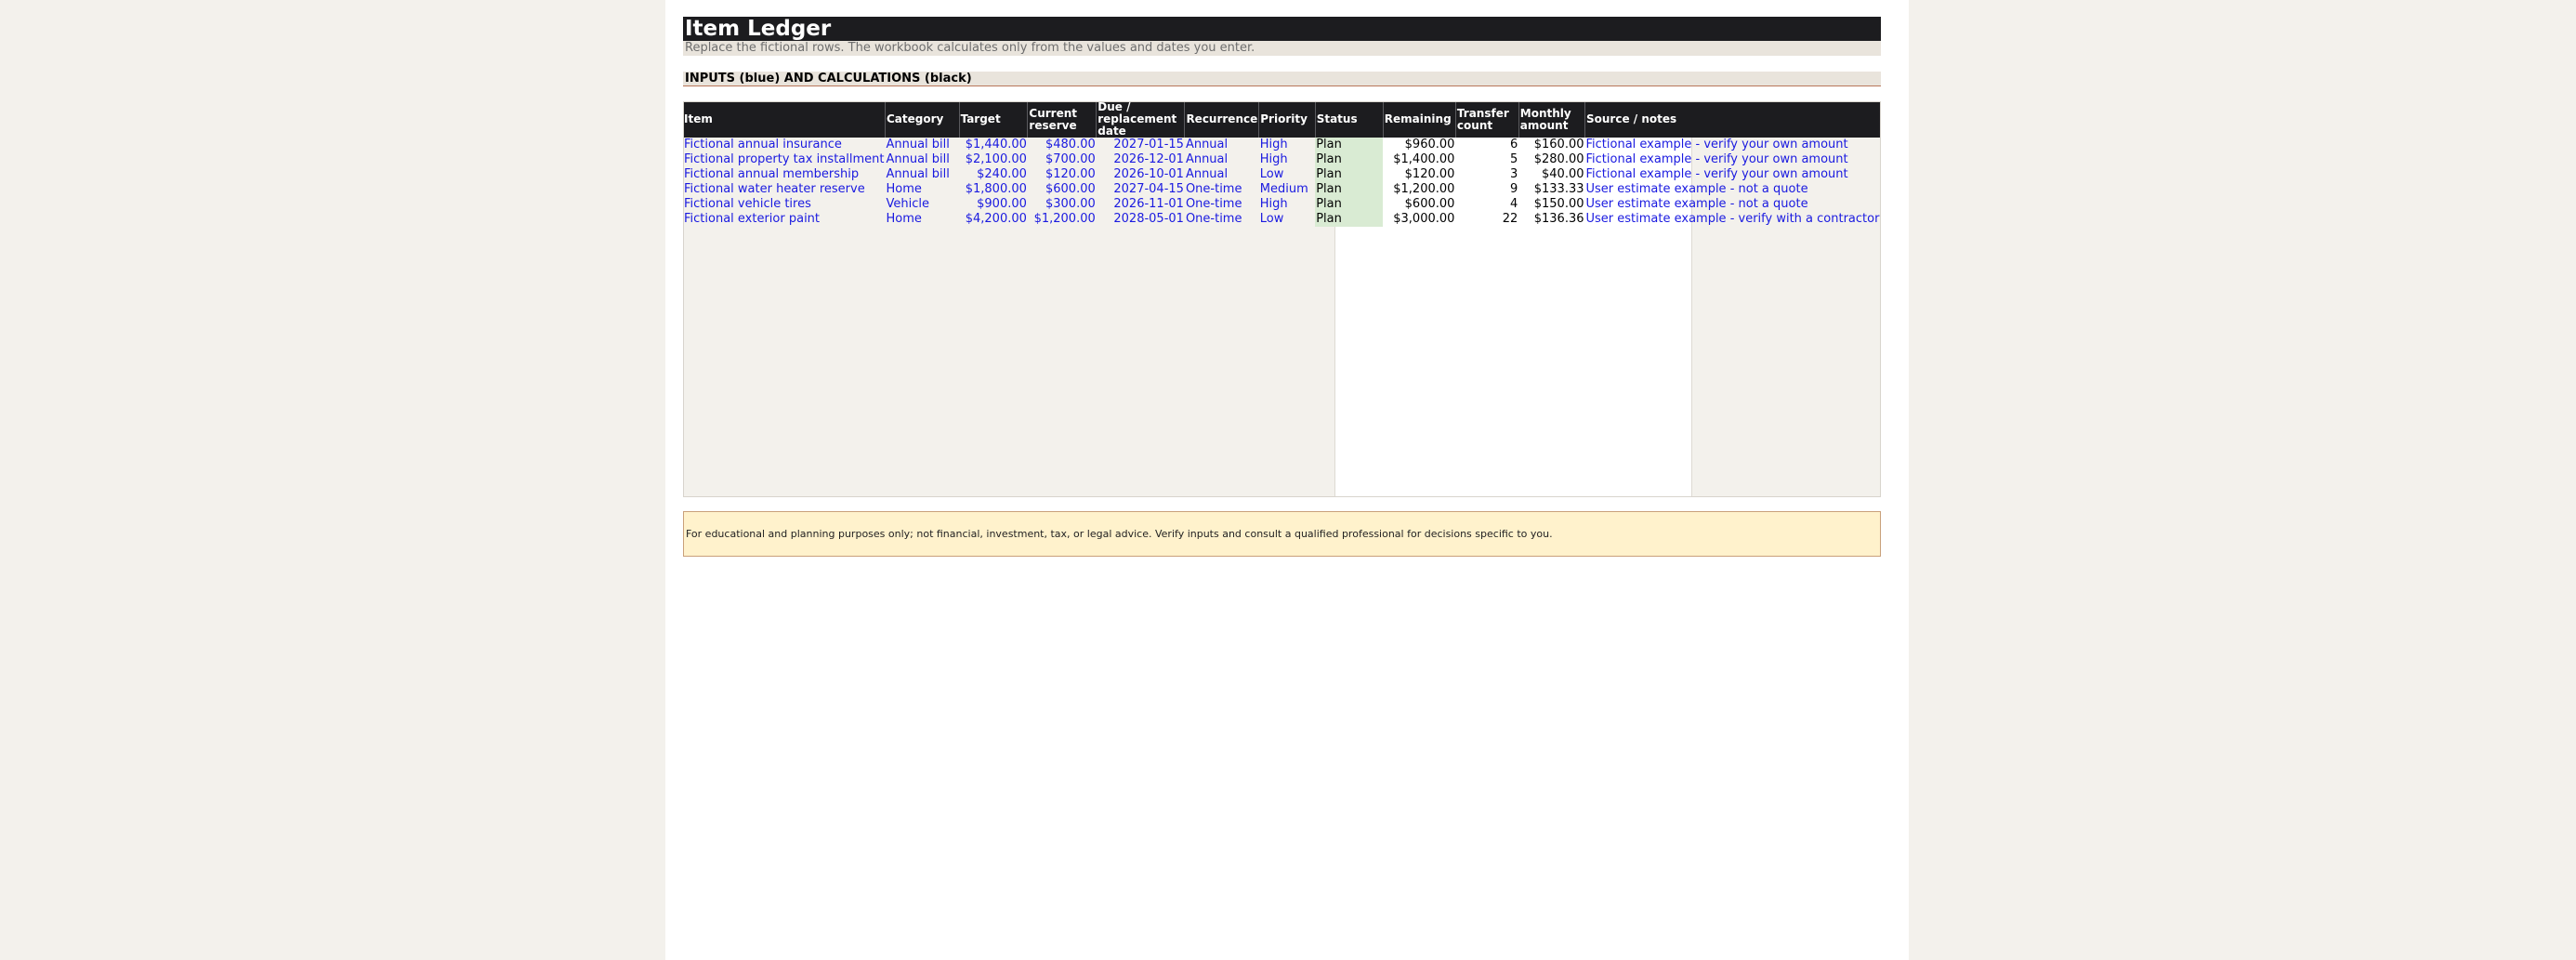  Describe the element at coordinates (1062, 204) in the screenshot. I see `cell-current-reserve: $300.00` at that location.